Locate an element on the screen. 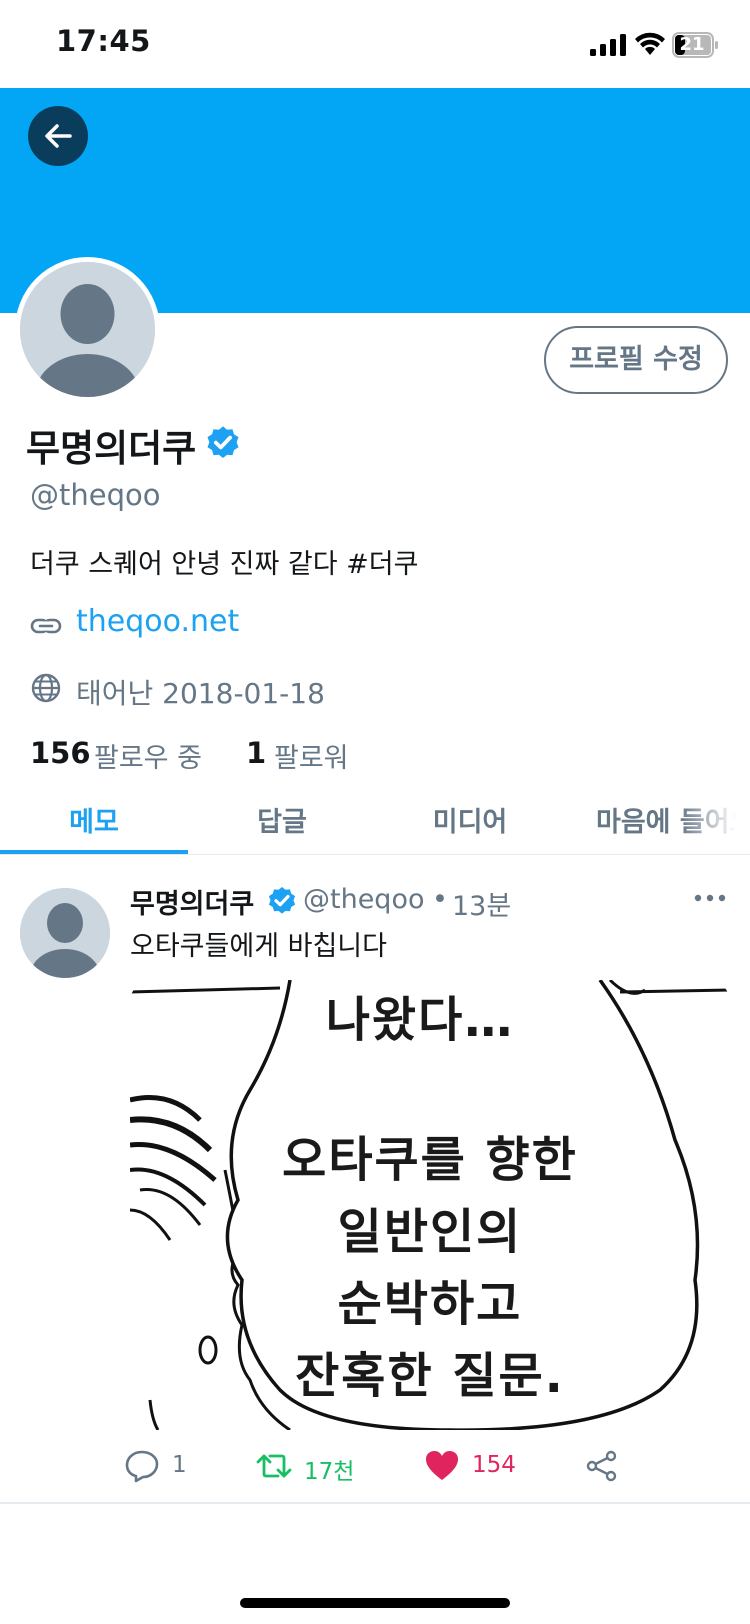 The height and width of the screenshot is (1624, 750). back-arrow-icon is located at coordinates (58, 136).